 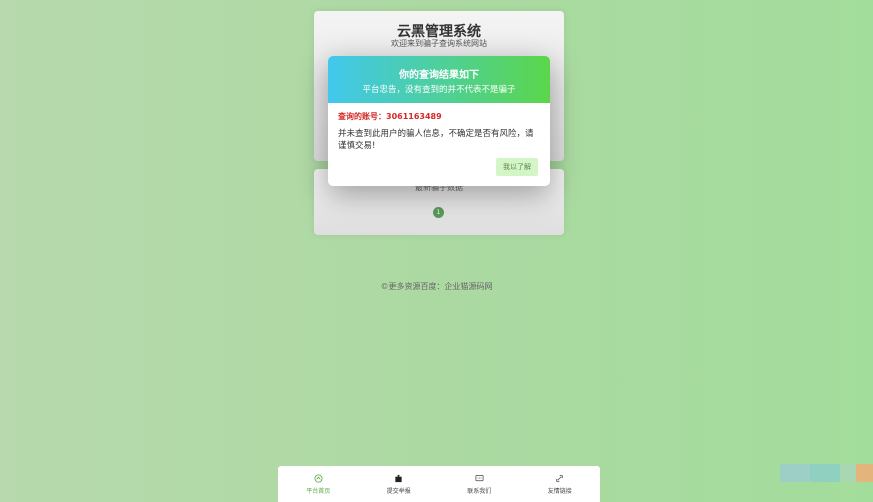 I want to click on modal-title: 你的查询结果如下, so click(x=439, y=75).